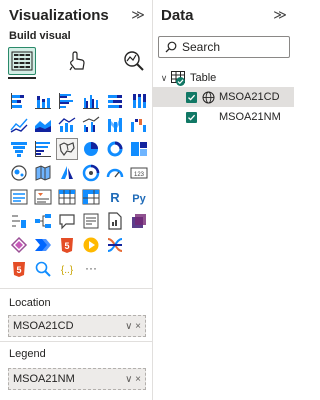  I want to click on html5-visual-icon: 5, so click(19, 269).